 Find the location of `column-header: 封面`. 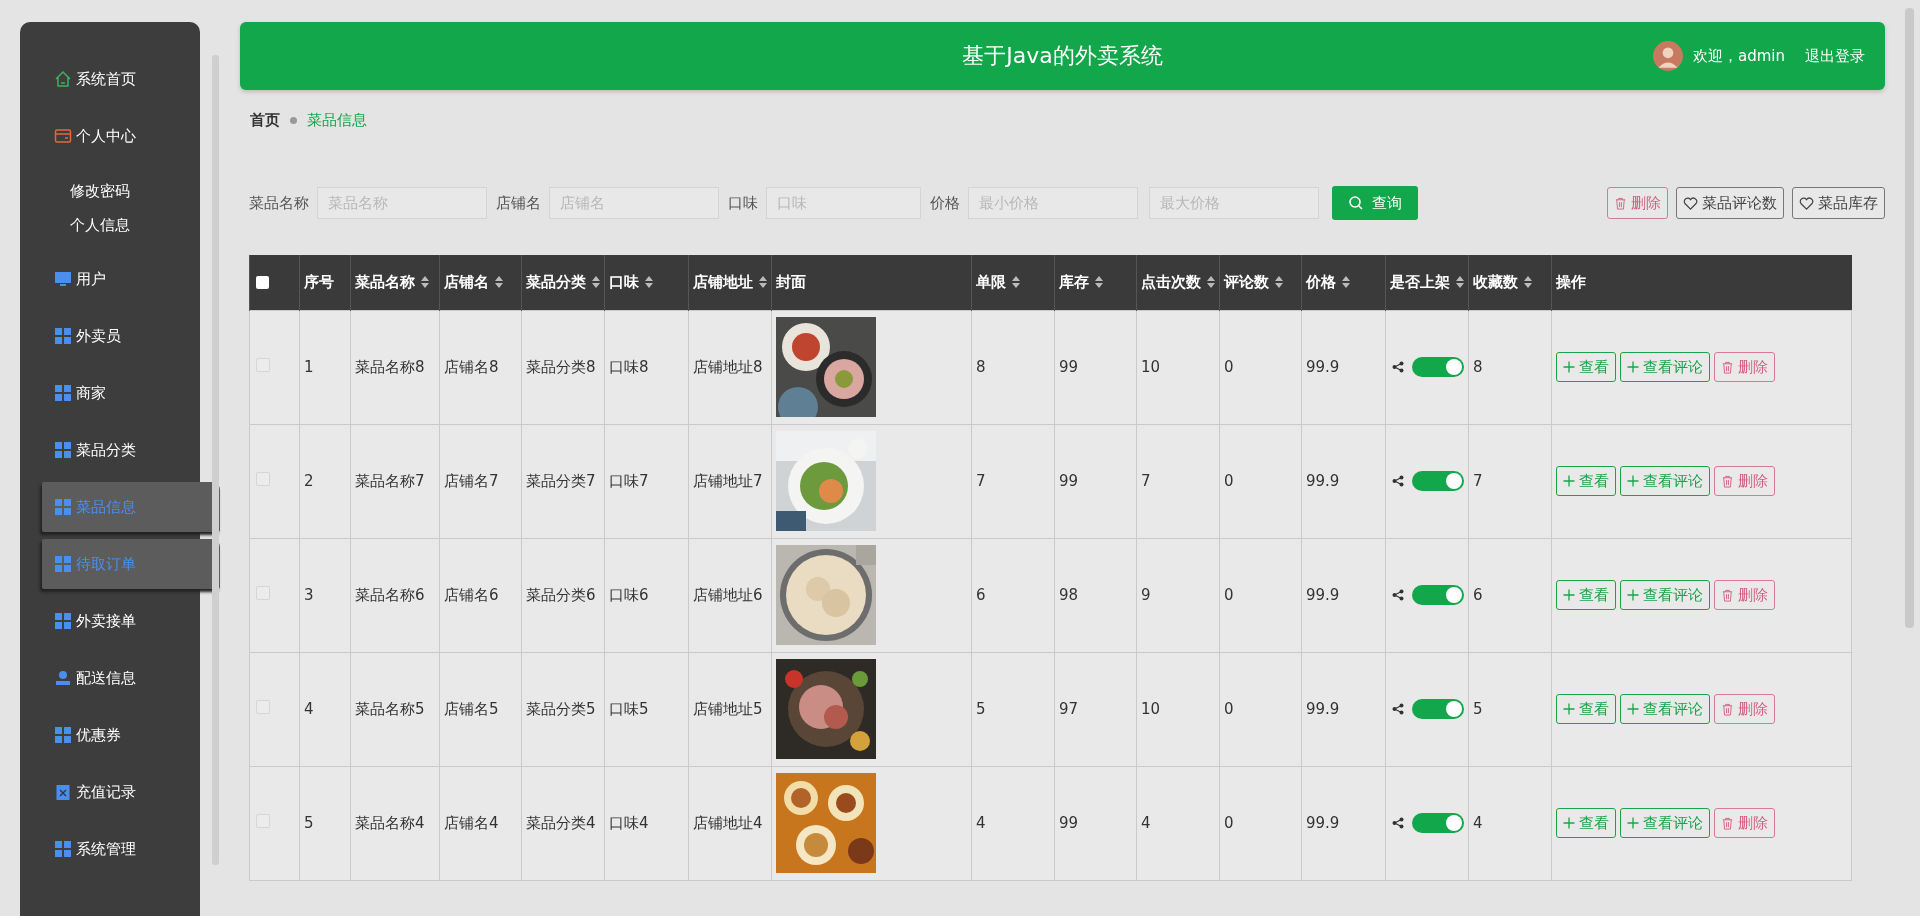

column-header: 封面 is located at coordinates (791, 282).